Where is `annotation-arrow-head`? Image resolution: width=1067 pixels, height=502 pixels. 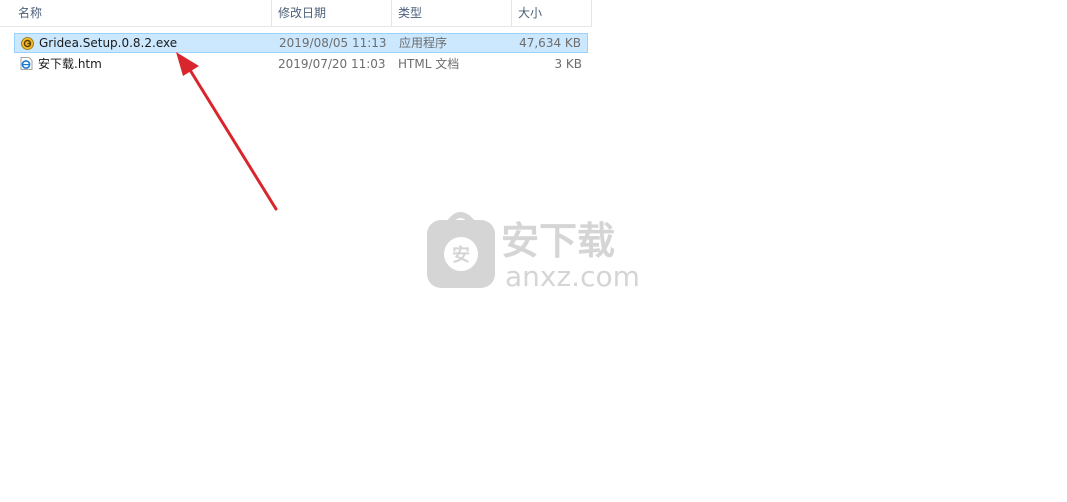
annotation-arrow-head is located at coordinates (187, 64).